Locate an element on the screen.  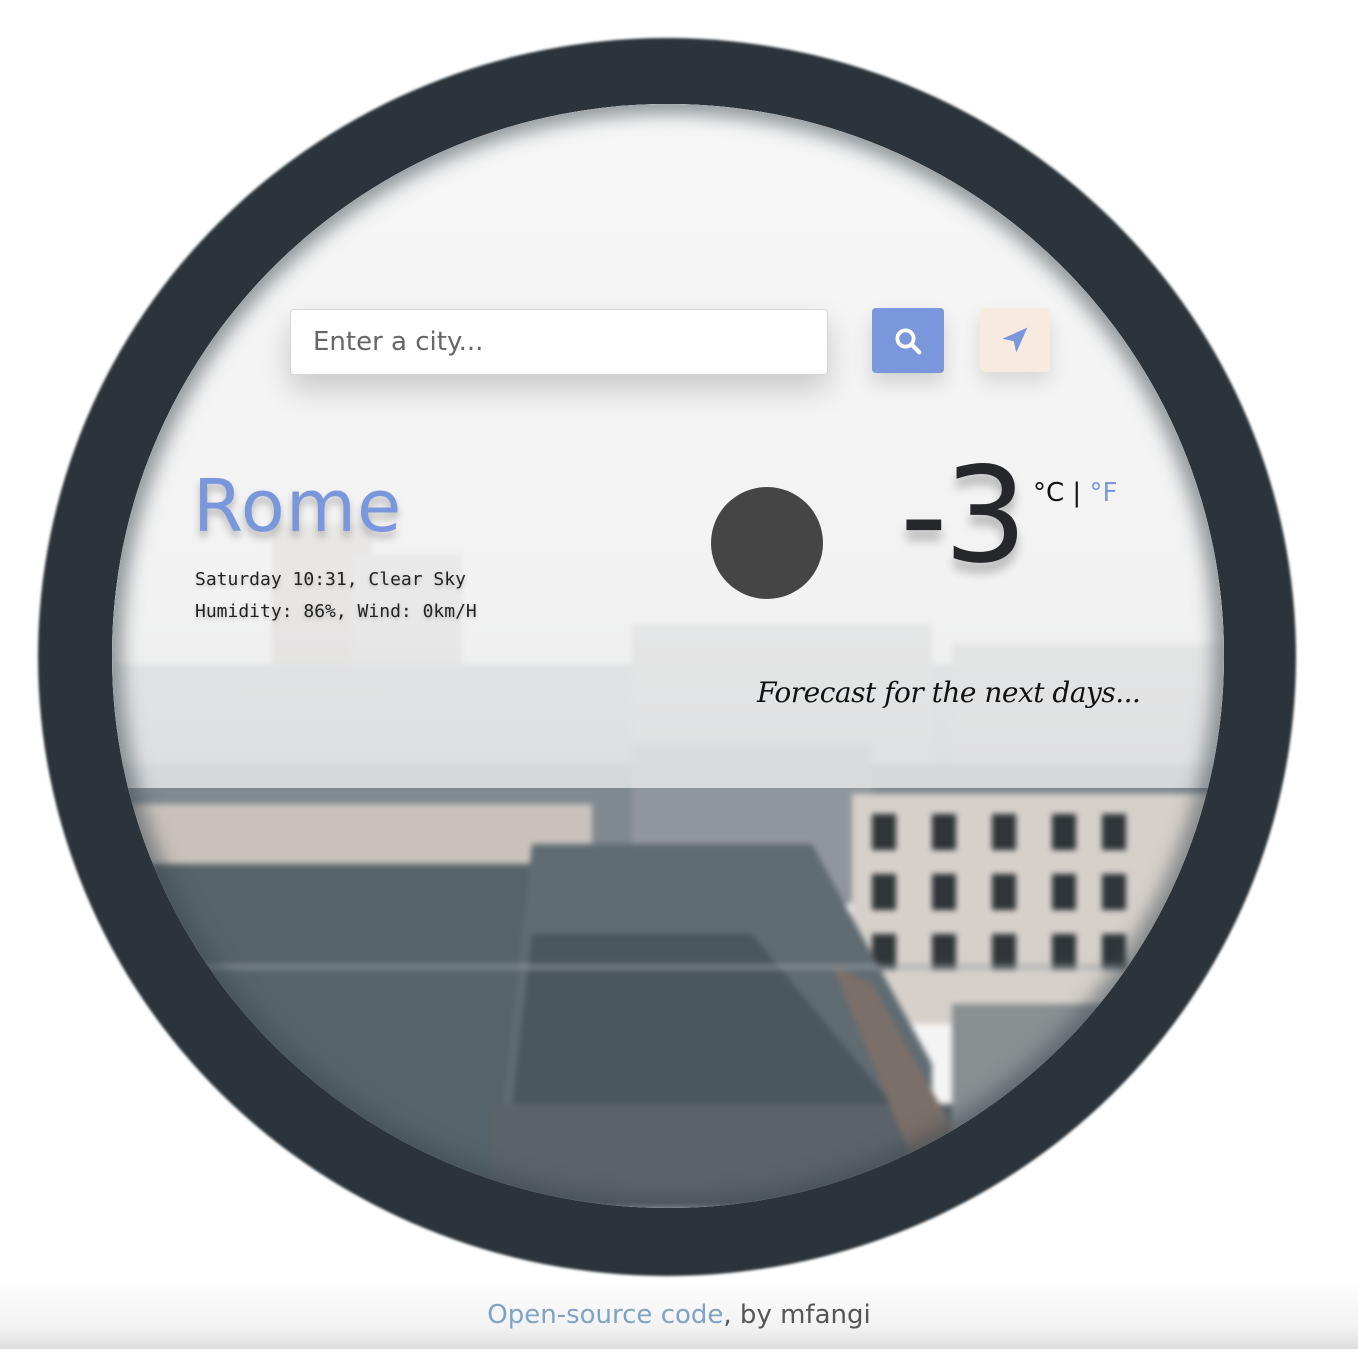
footer: Open-source code, by mfangi is located at coordinates (679, 1315).